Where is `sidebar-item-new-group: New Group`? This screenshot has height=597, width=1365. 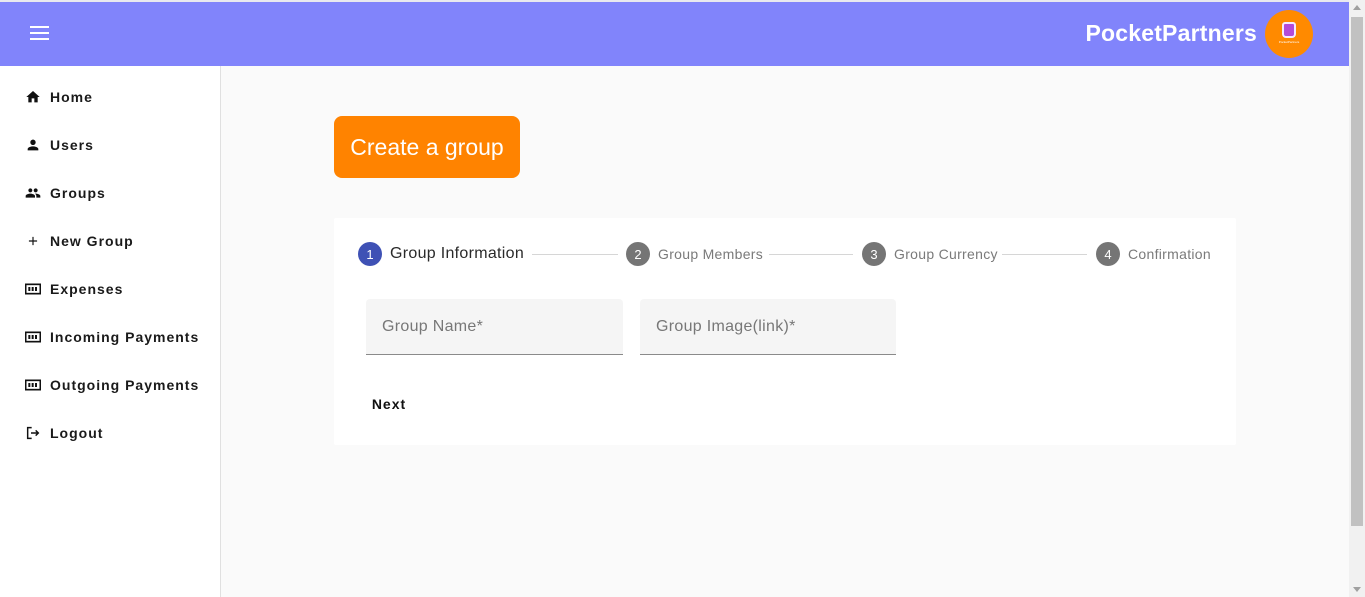
sidebar-item-new-group: New Group is located at coordinates (110, 241).